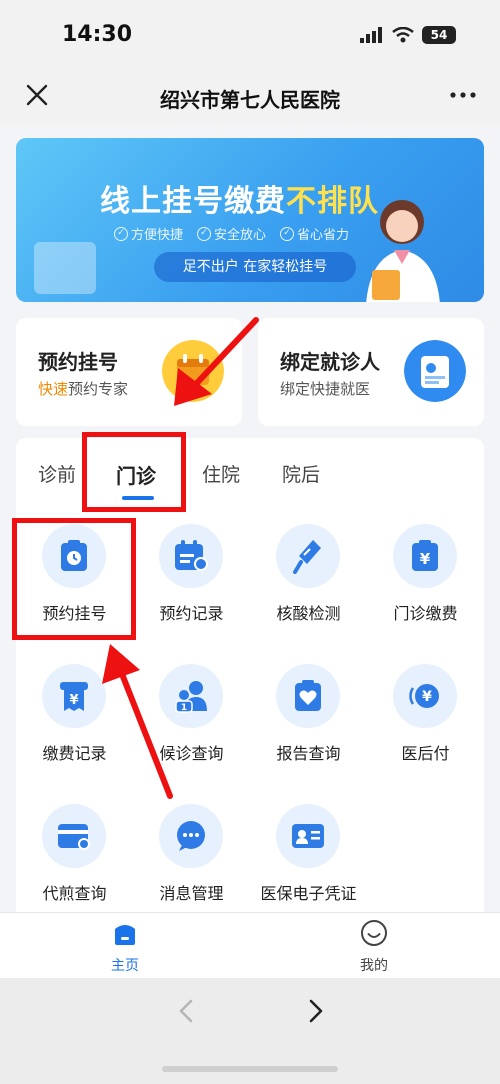 The image size is (500, 1084). What do you see at coordinates (57, 473) in the screenshot?
I see `tab-pre-visit: 诊前` at bounding box center [57, 473].